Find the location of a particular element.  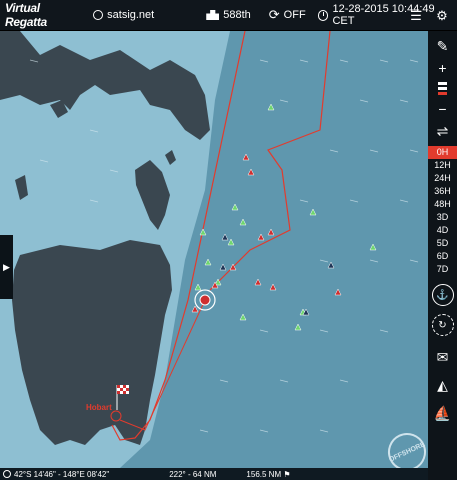

time-option-36h: 36H is located at coordinates (442, 191).